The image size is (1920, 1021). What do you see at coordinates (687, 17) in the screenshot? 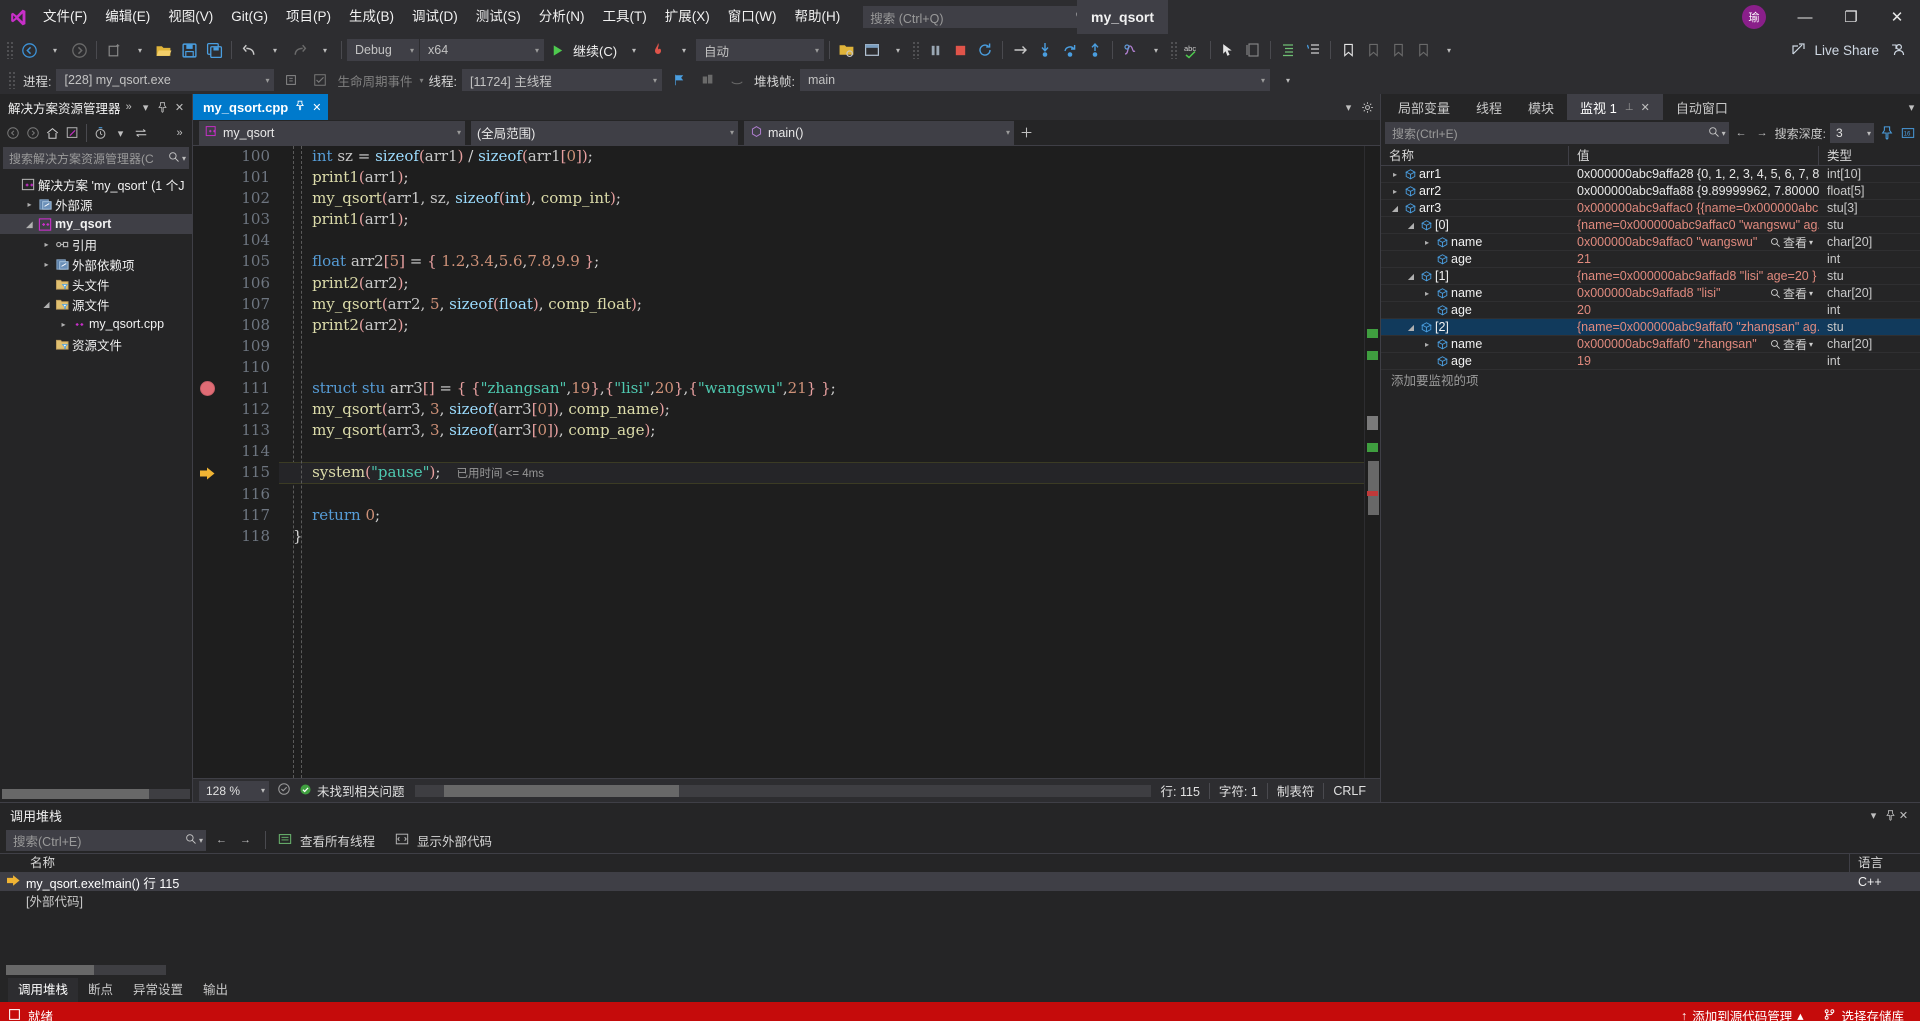
I see `menu-item-extensions: 扩展(X)` at bounding box center [687, 17].